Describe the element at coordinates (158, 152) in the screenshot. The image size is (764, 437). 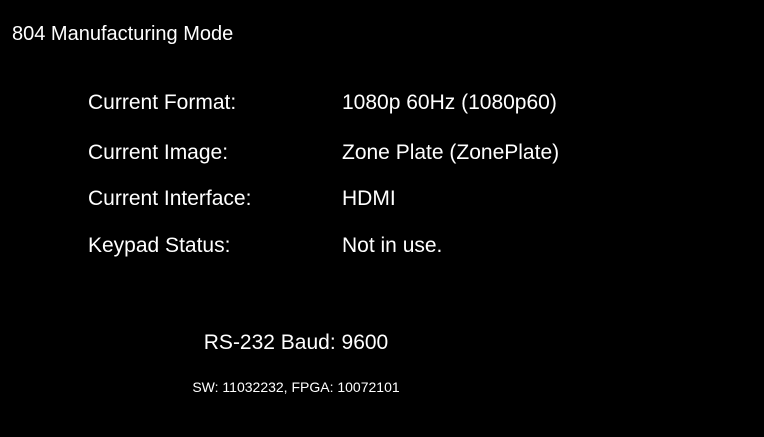
I see `current-image-label: Current Image:` at that location.